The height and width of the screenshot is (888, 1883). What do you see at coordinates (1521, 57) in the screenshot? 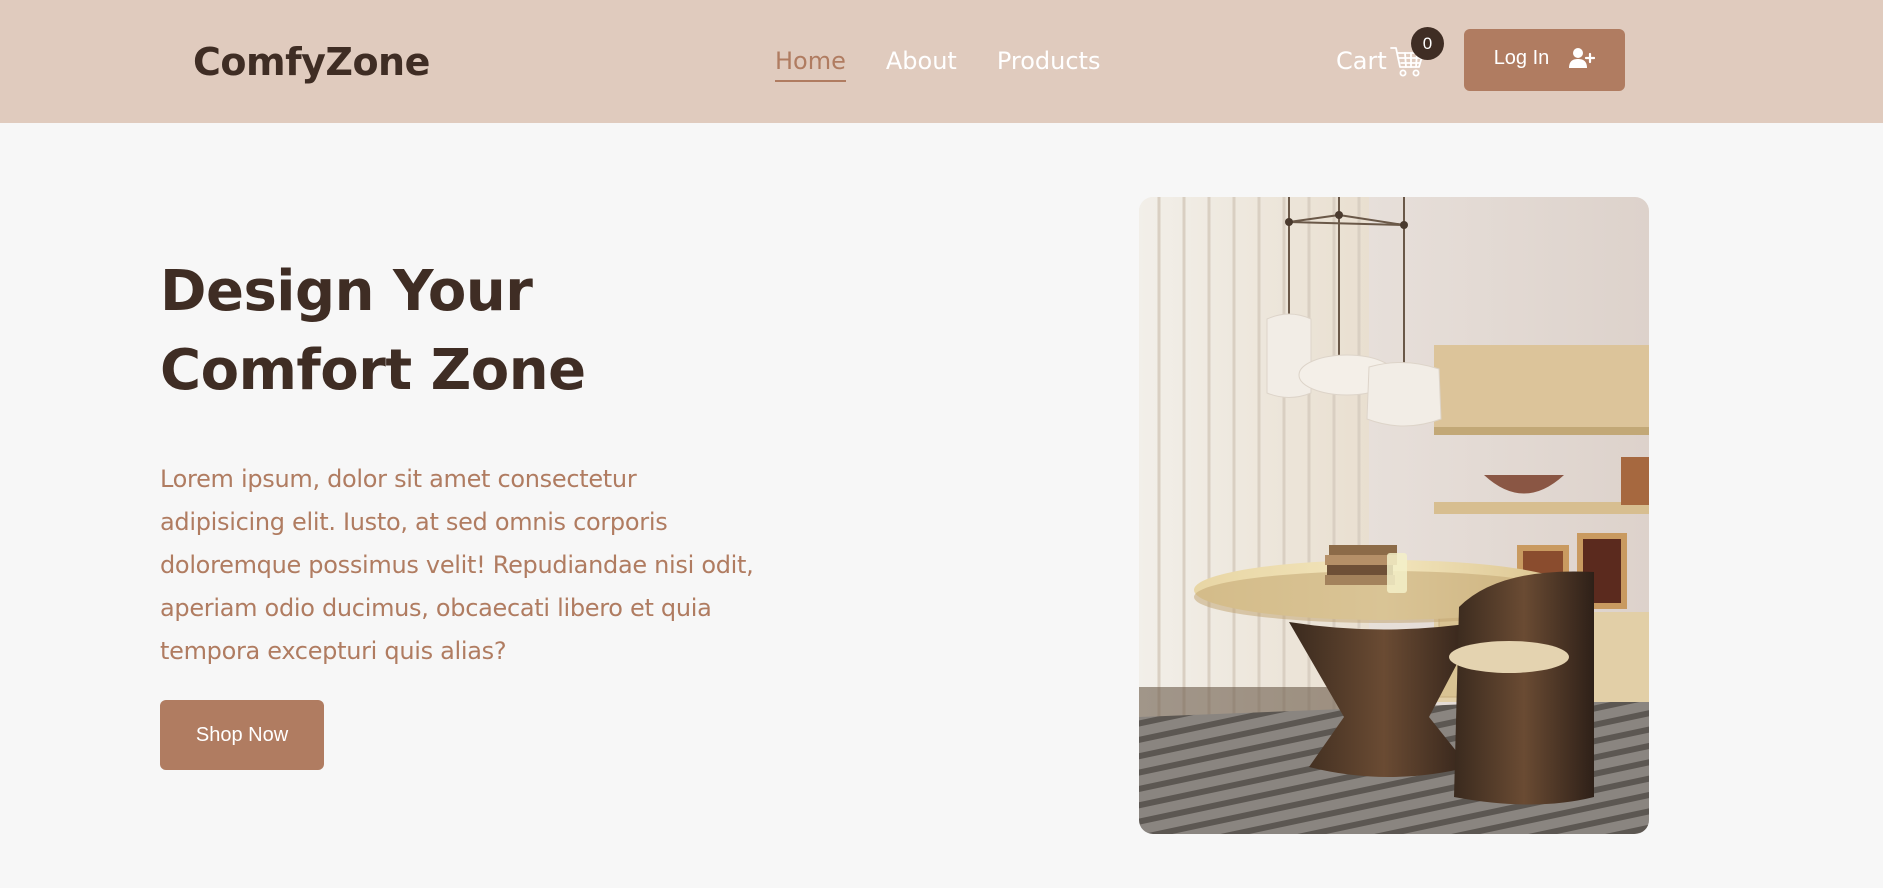
I see `login-button-label: Log In` at bounding box center [1521, 57].